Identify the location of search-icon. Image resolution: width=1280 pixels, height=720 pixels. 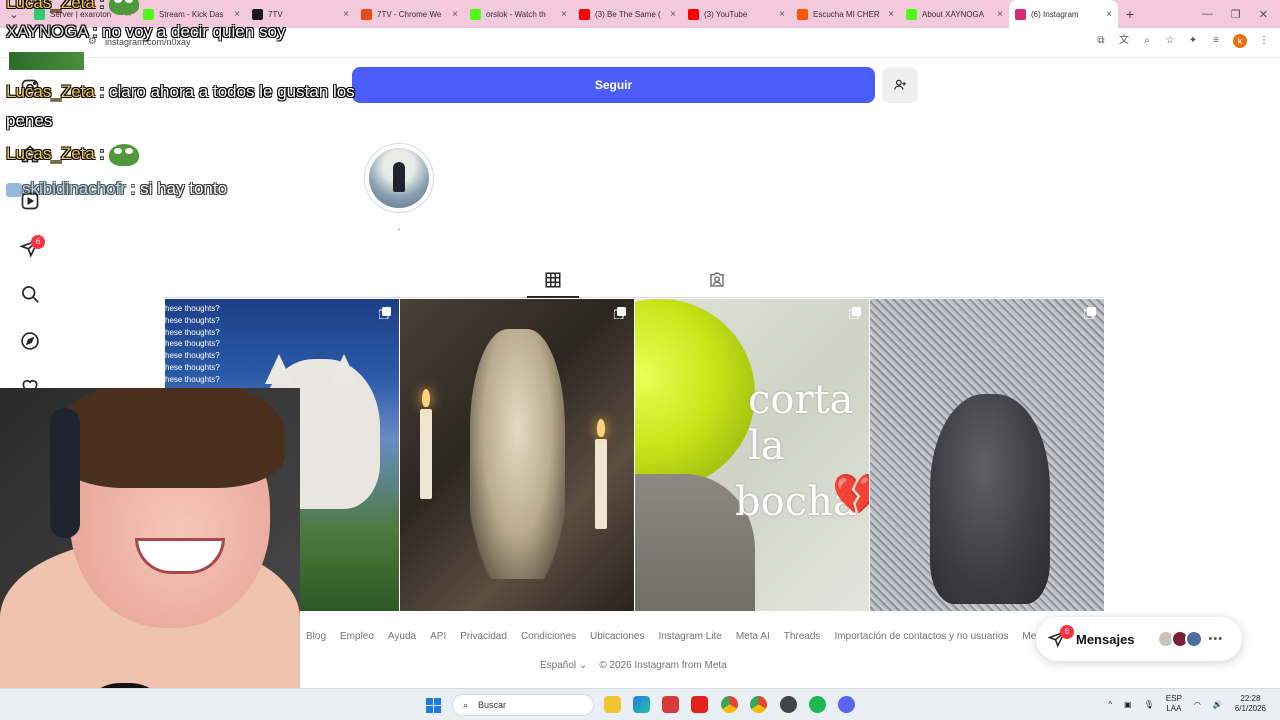
(30, 294).